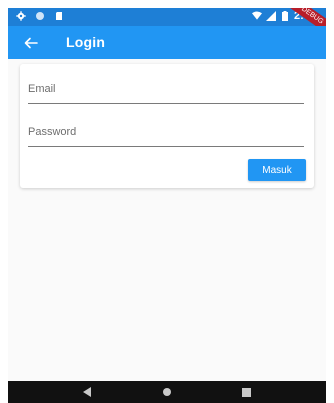 Image resolution: width=334 pixels, height=403 pixels. Describe the element at coordinates (285, 16) in the screenshot. I see `battery-icon` at that location.